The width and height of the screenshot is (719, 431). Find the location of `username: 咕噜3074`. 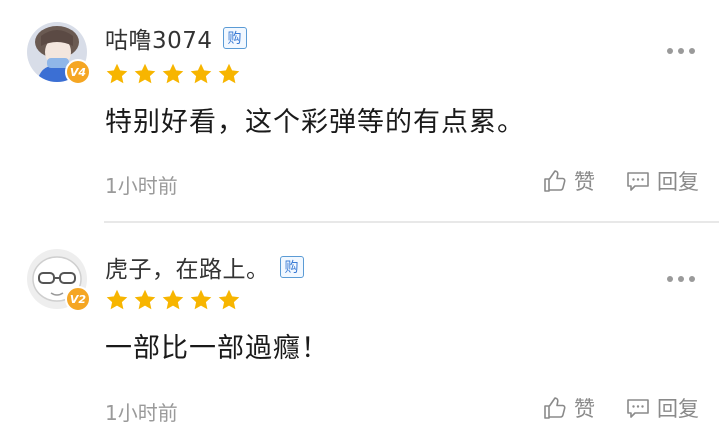

username: 咕噜3074 is located at coordinates (159, 38).